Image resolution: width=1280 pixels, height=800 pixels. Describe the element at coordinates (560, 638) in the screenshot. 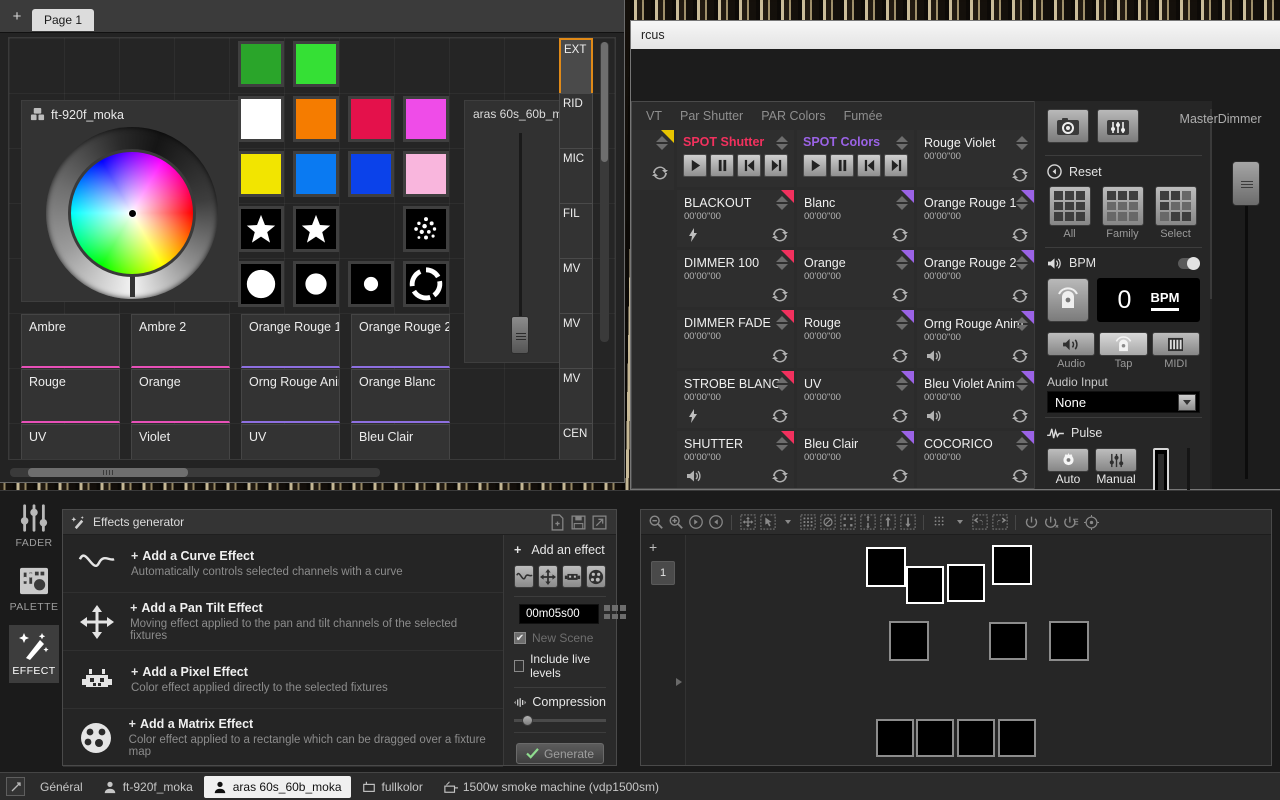

I see `new-scene-checkbox: ✔ New Scene` at that location.